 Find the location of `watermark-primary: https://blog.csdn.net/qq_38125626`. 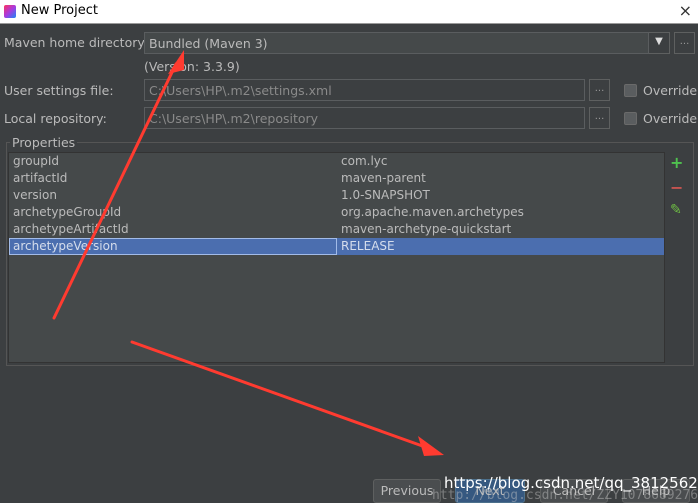

watermark-primary: https://blog.csdn.net/qq_38125626 is located at coordinates (571, 483).